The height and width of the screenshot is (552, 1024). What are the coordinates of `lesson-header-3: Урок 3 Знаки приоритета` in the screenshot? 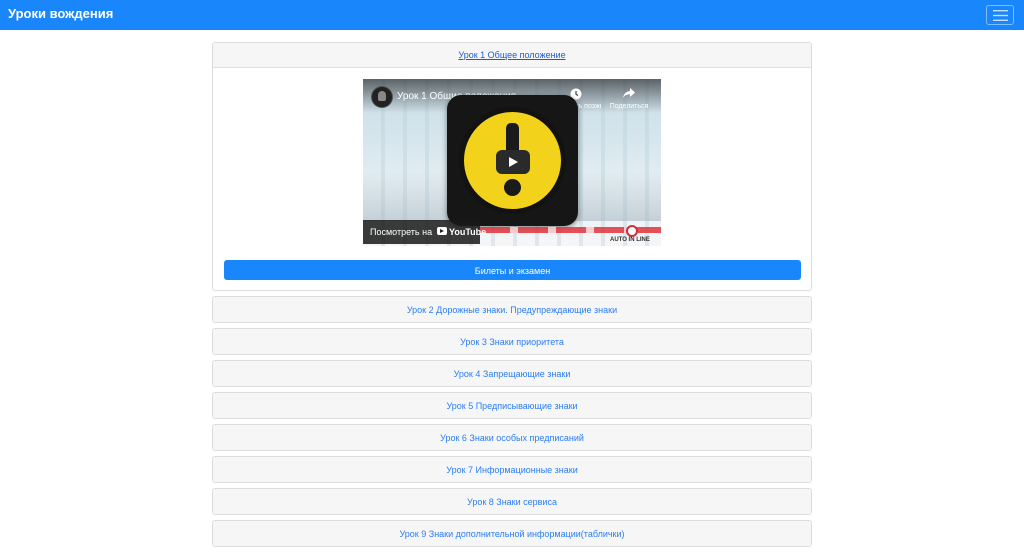 It's located at (512, 341).